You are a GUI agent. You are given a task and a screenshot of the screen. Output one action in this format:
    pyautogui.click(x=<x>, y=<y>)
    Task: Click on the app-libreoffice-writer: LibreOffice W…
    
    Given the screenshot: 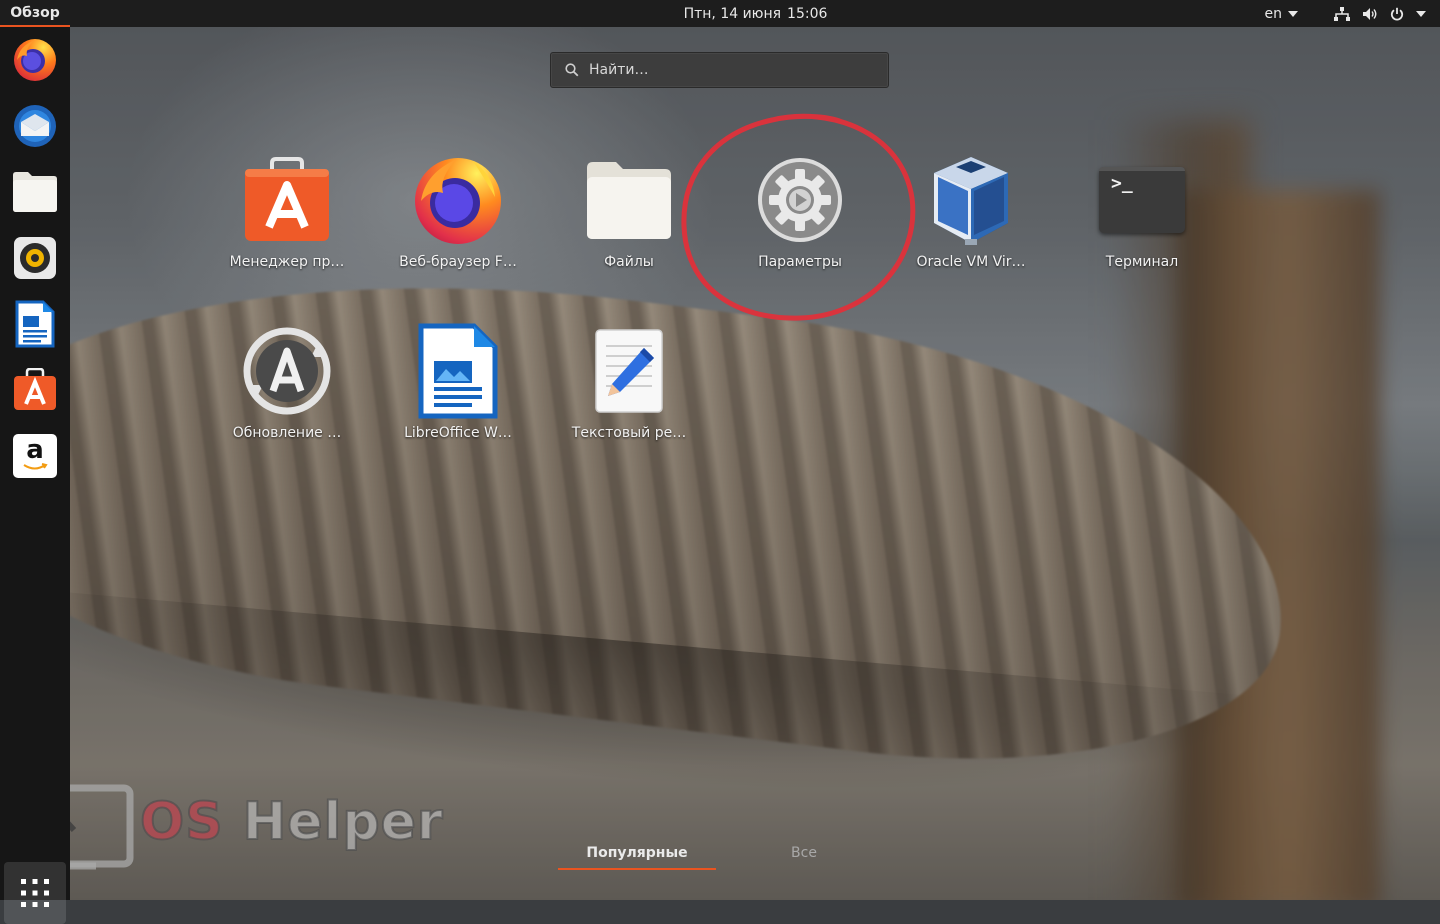 What is the action you would take?
    pyautogui.click(x=458, y=388)
    